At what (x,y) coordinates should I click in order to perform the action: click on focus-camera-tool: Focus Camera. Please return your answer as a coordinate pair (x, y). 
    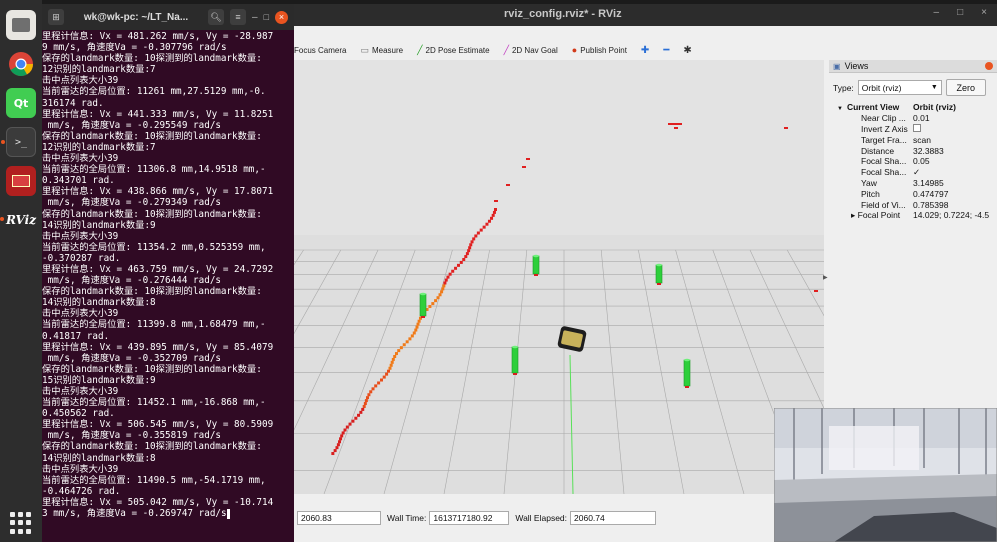
    Looking at the image, I should click on (320, 50).